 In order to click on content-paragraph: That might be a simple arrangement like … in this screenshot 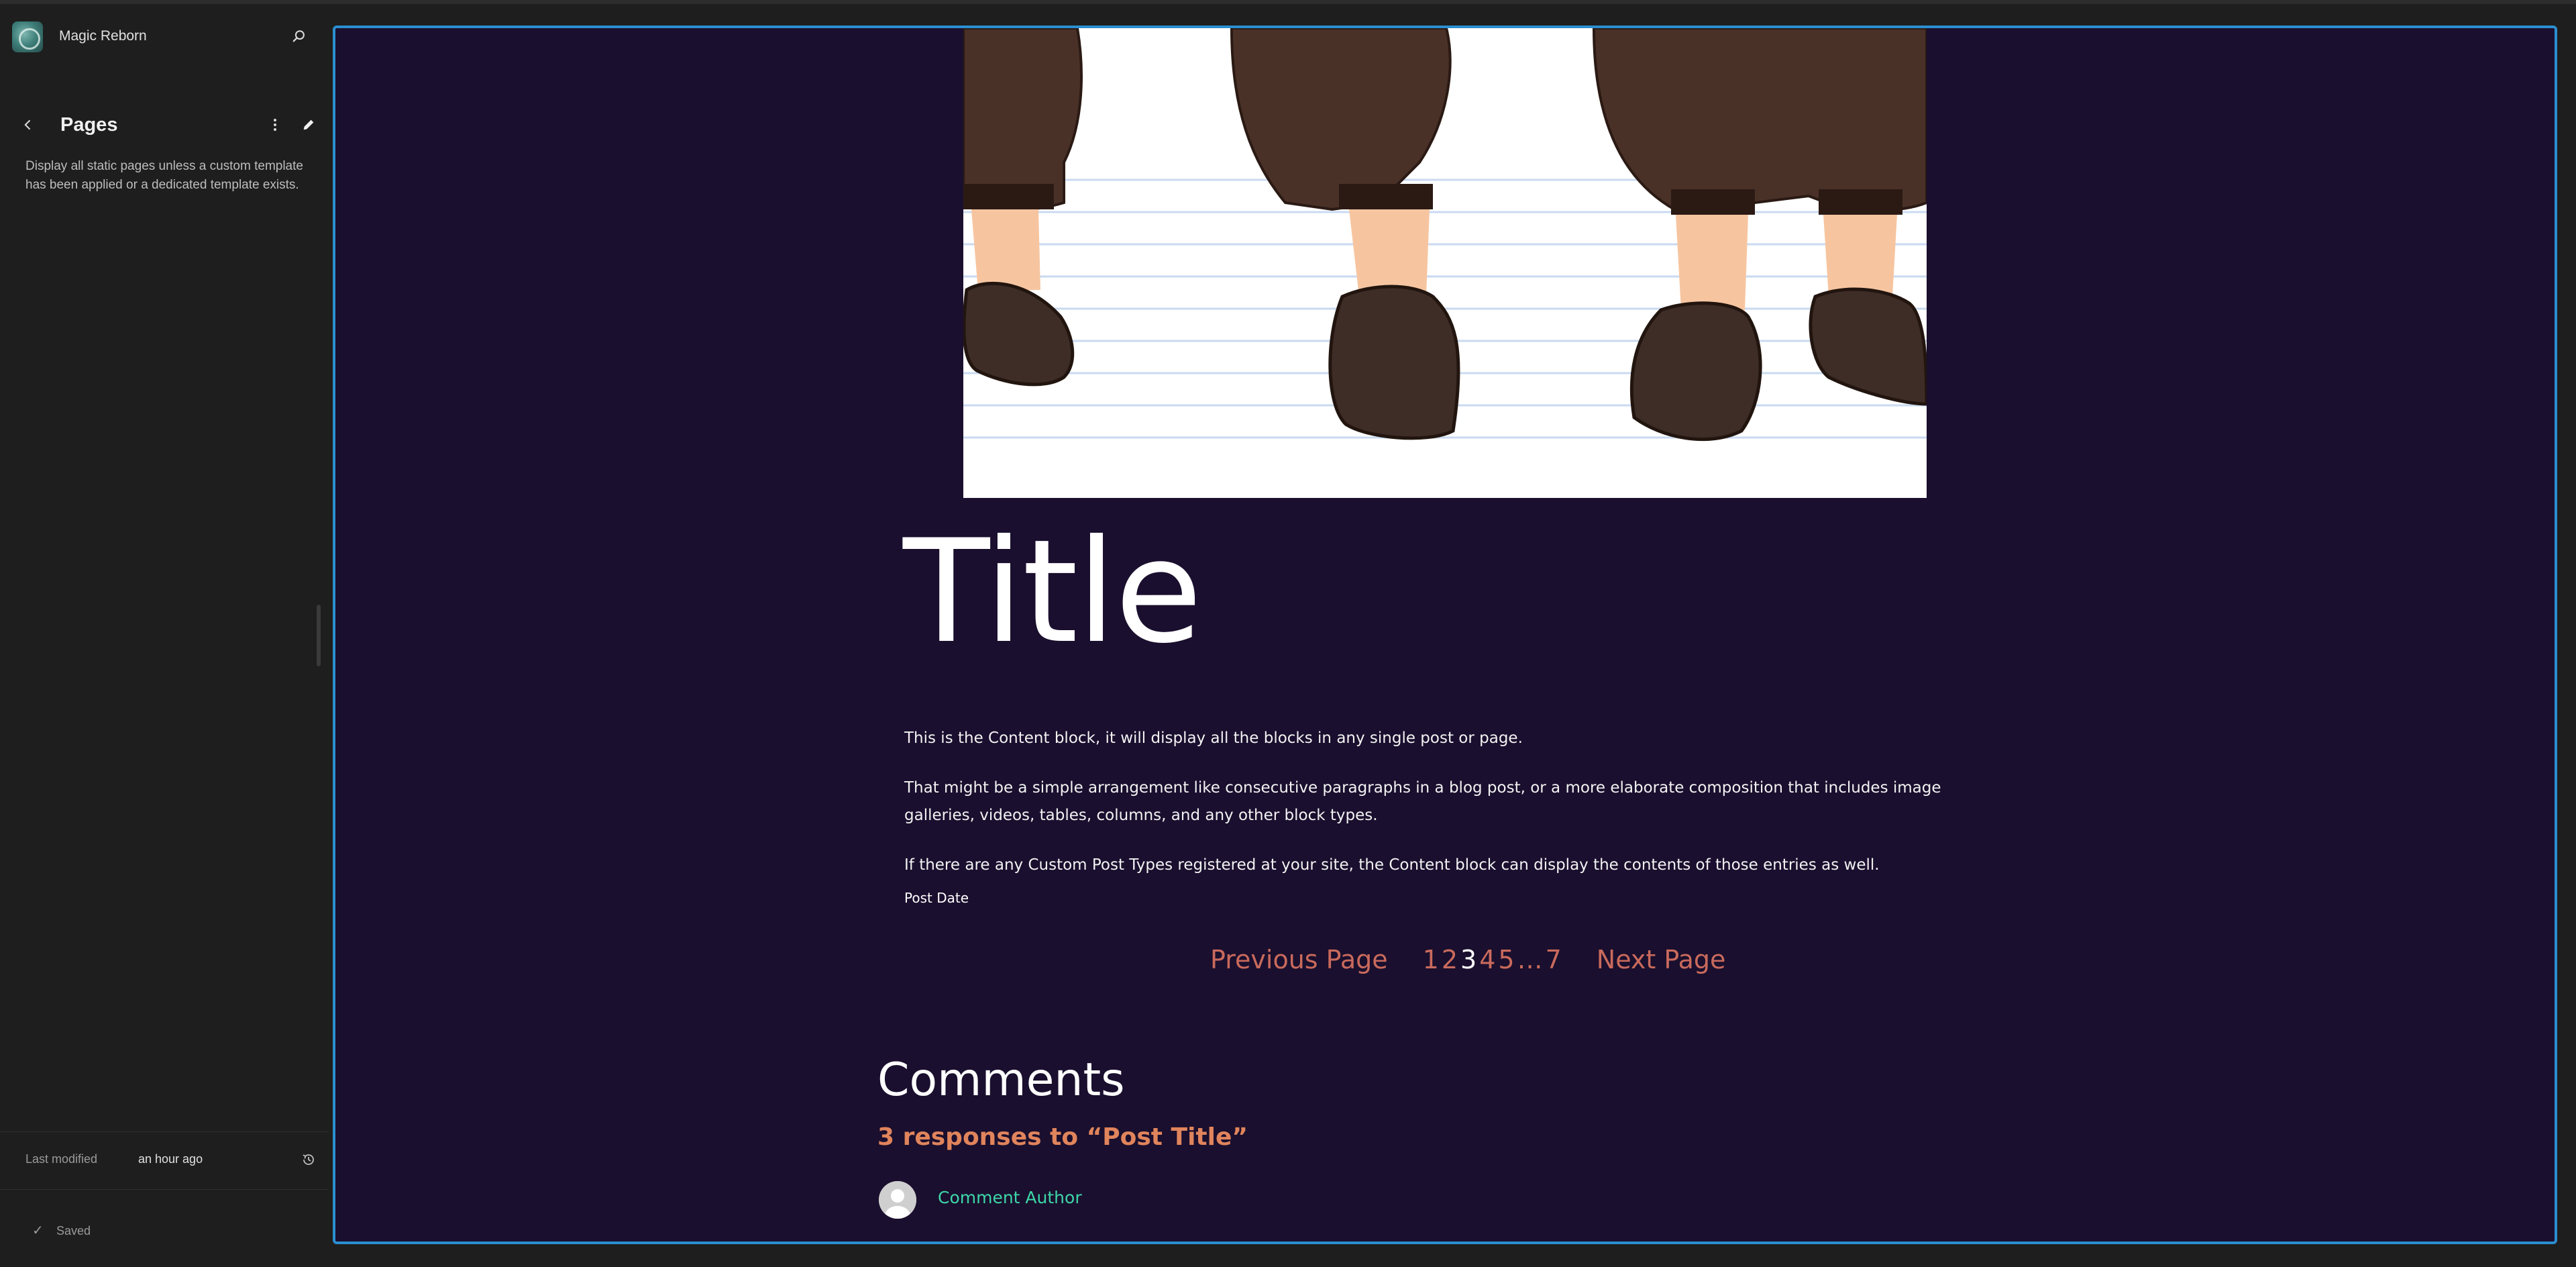, I will do `click(1441, 801)`.